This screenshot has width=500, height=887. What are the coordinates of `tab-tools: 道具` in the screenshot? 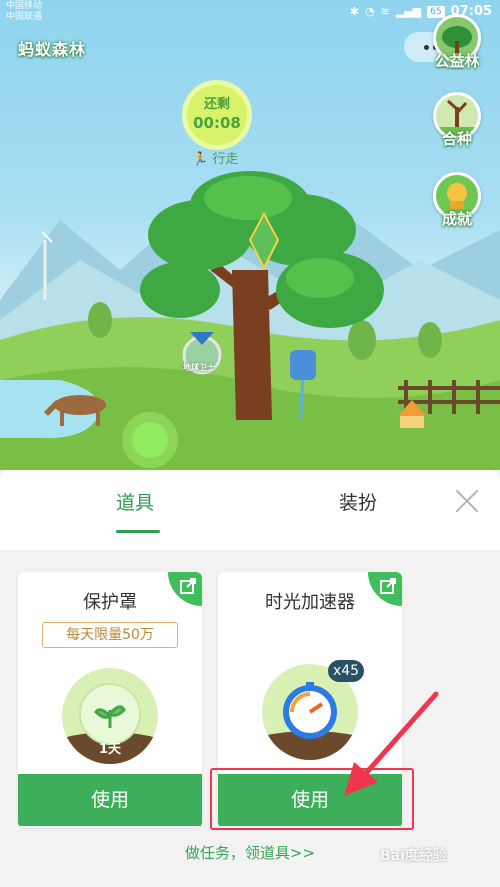 It's located at (135, 501).